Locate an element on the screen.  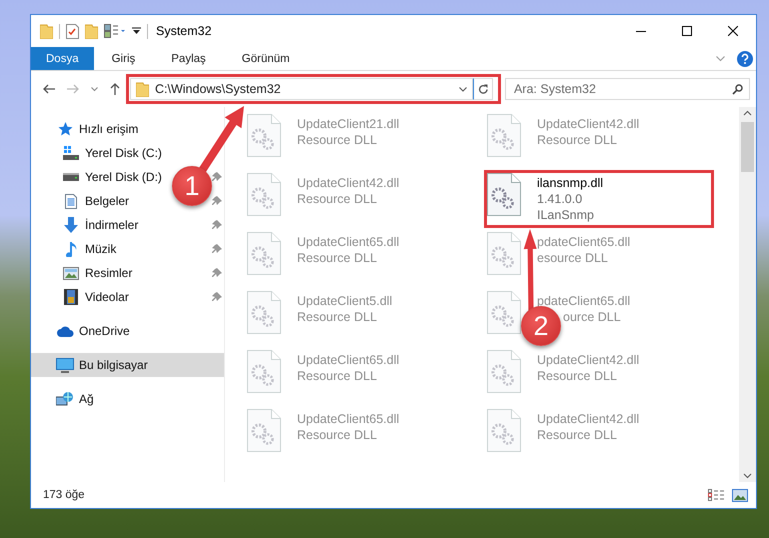
nav-item: Yerel Disk (D:) is located at coordinates (111, 177).